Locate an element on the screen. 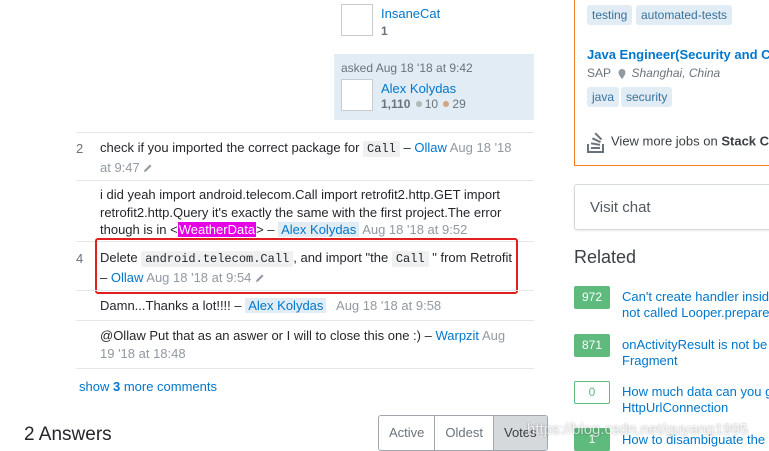  related-title: Related is located at coordinates (605, 257).